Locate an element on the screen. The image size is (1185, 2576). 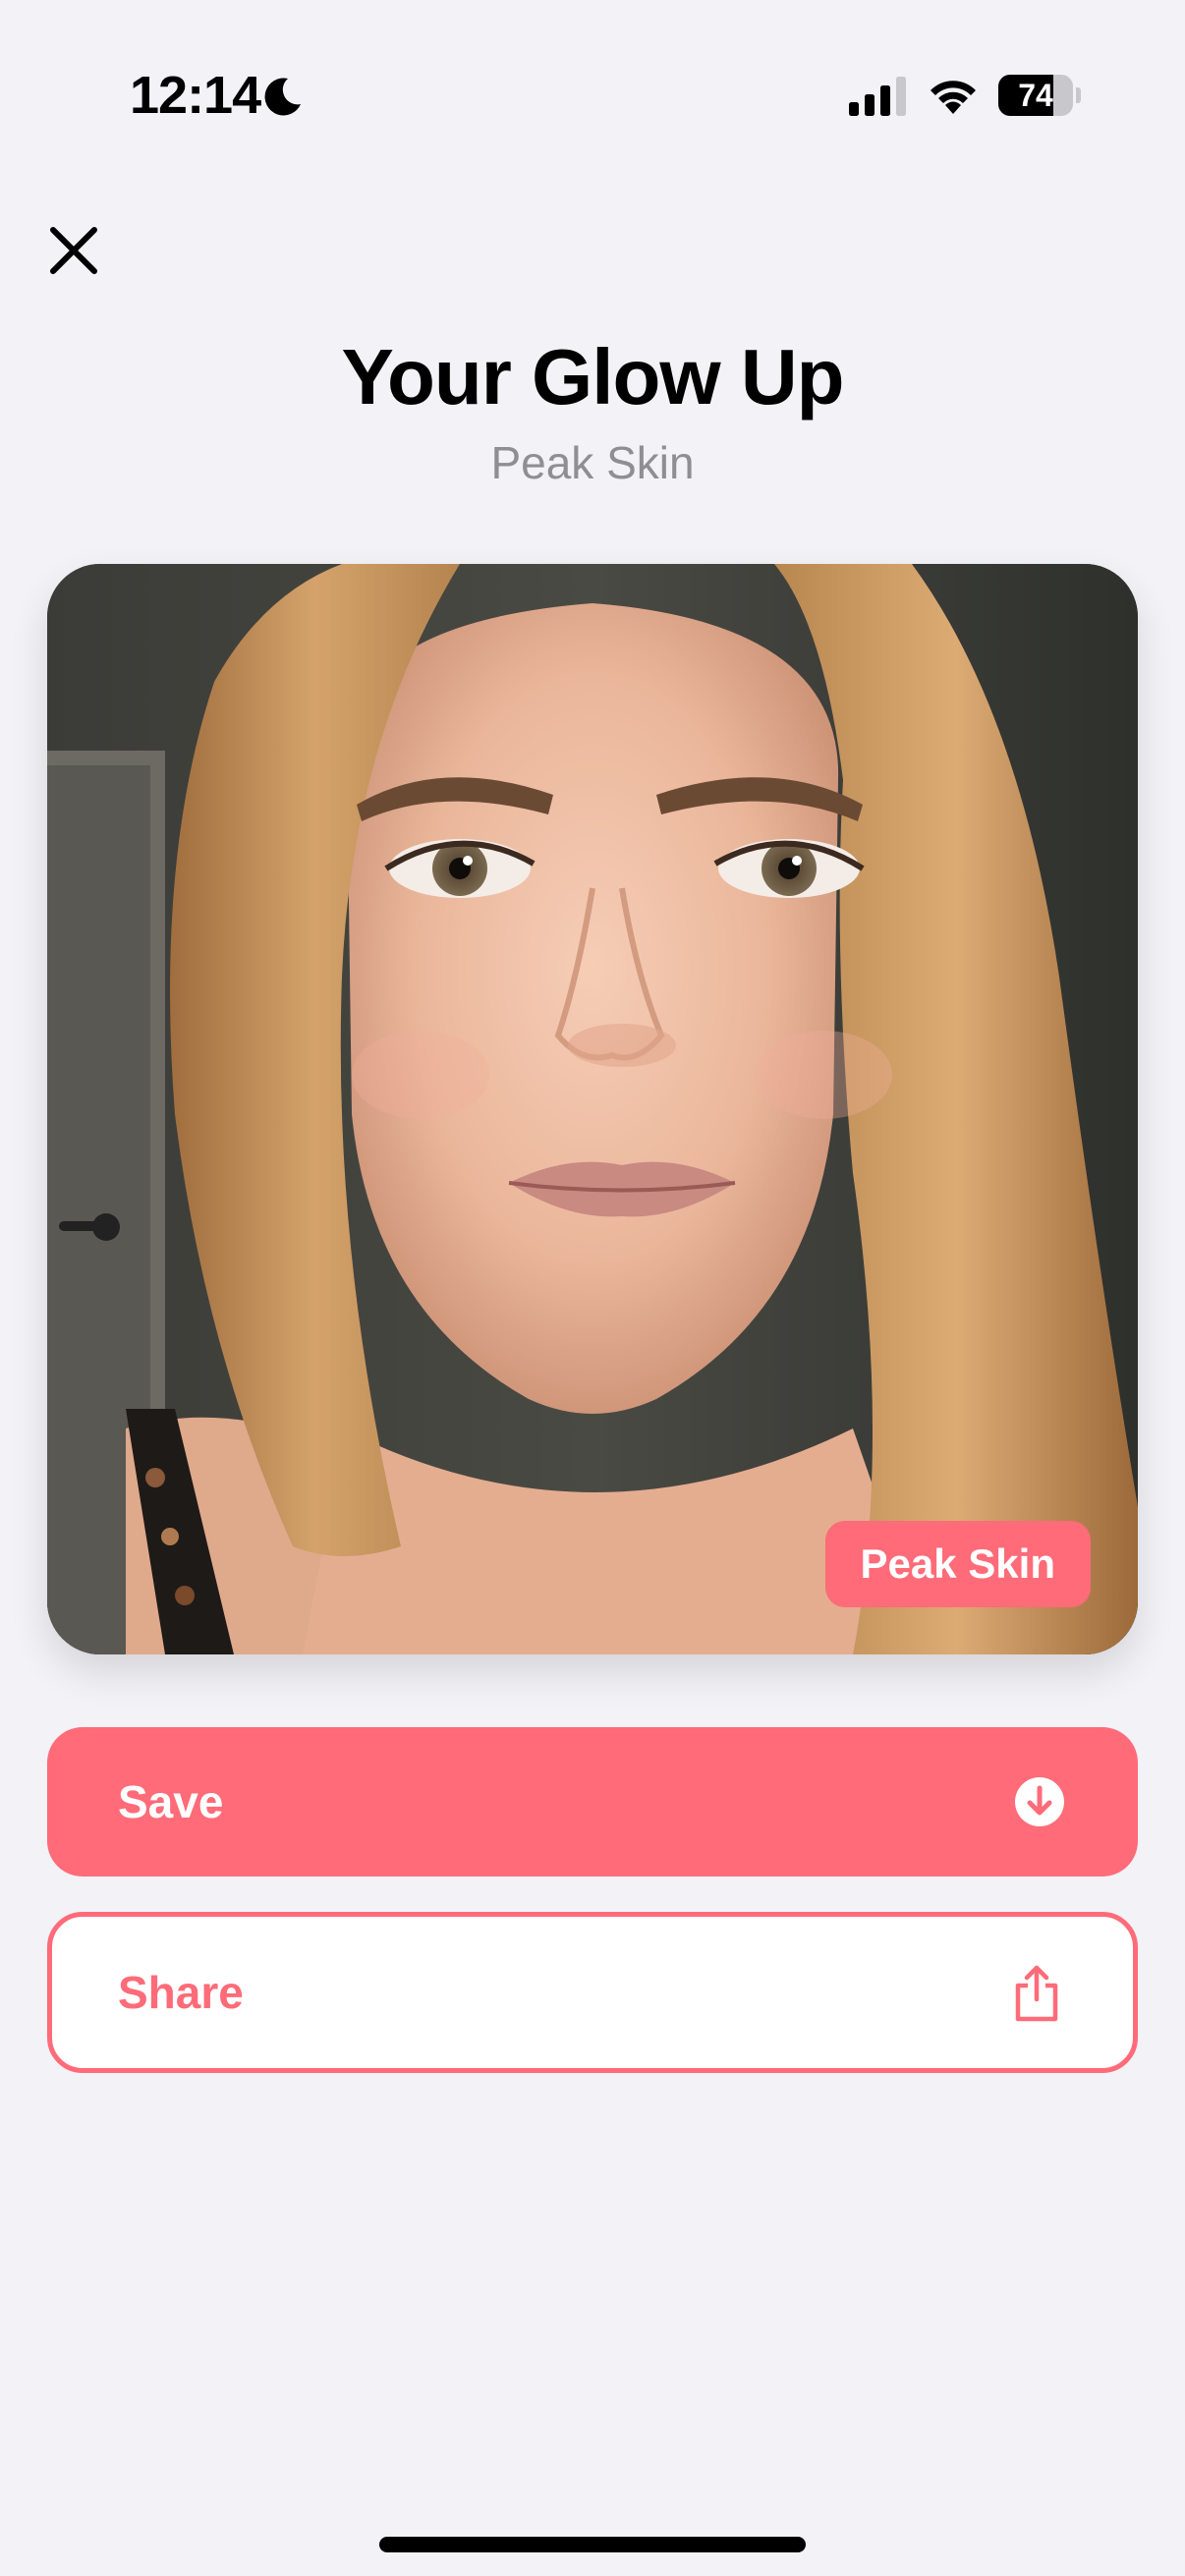
battery-percentage: 74 is located at coordinates (1035, 95).